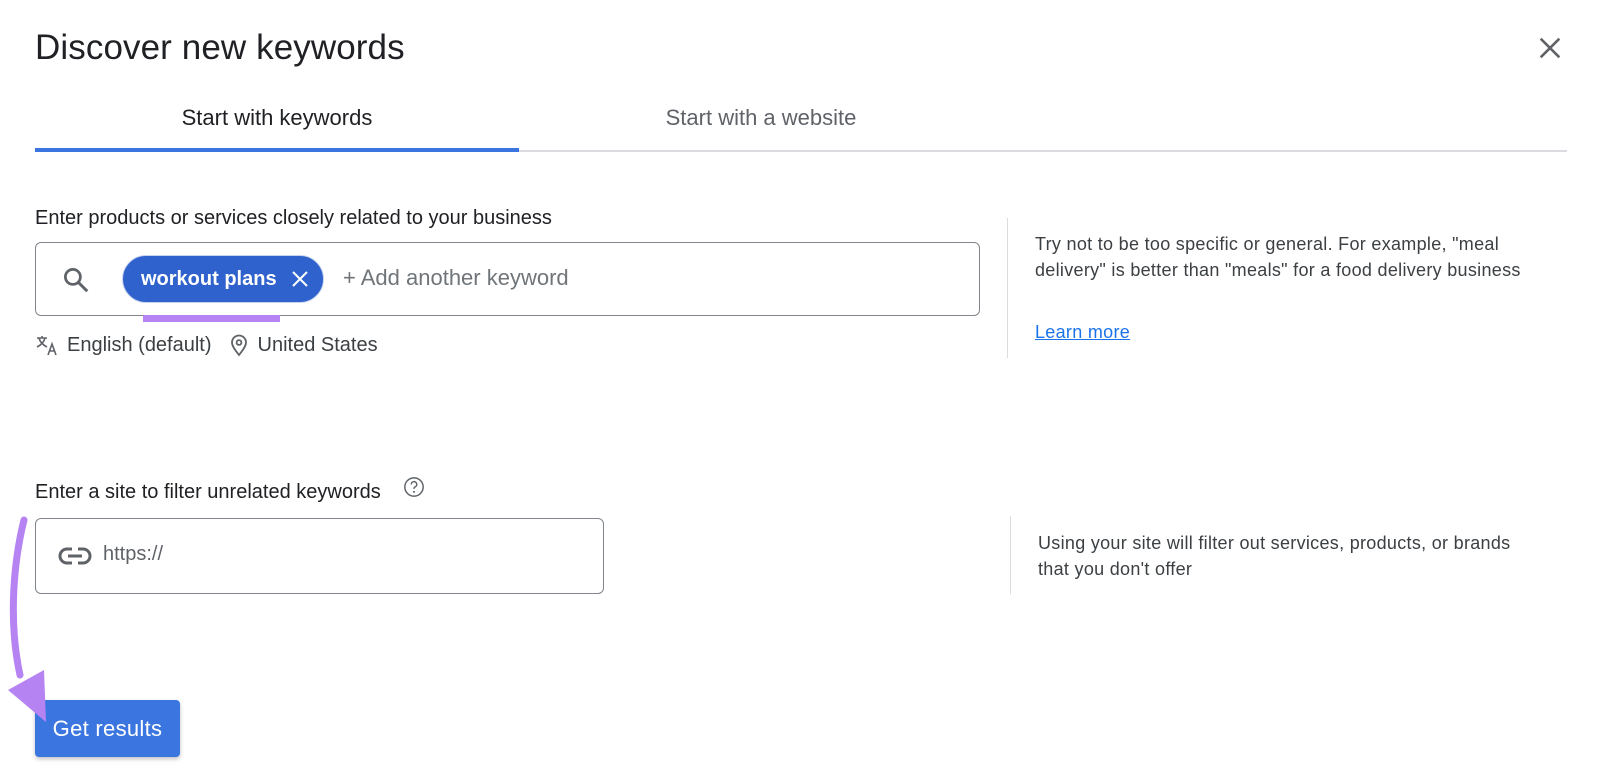  Describe the element at coordinates (76, 280) in the screenshot. I see `search-icon` at that location.